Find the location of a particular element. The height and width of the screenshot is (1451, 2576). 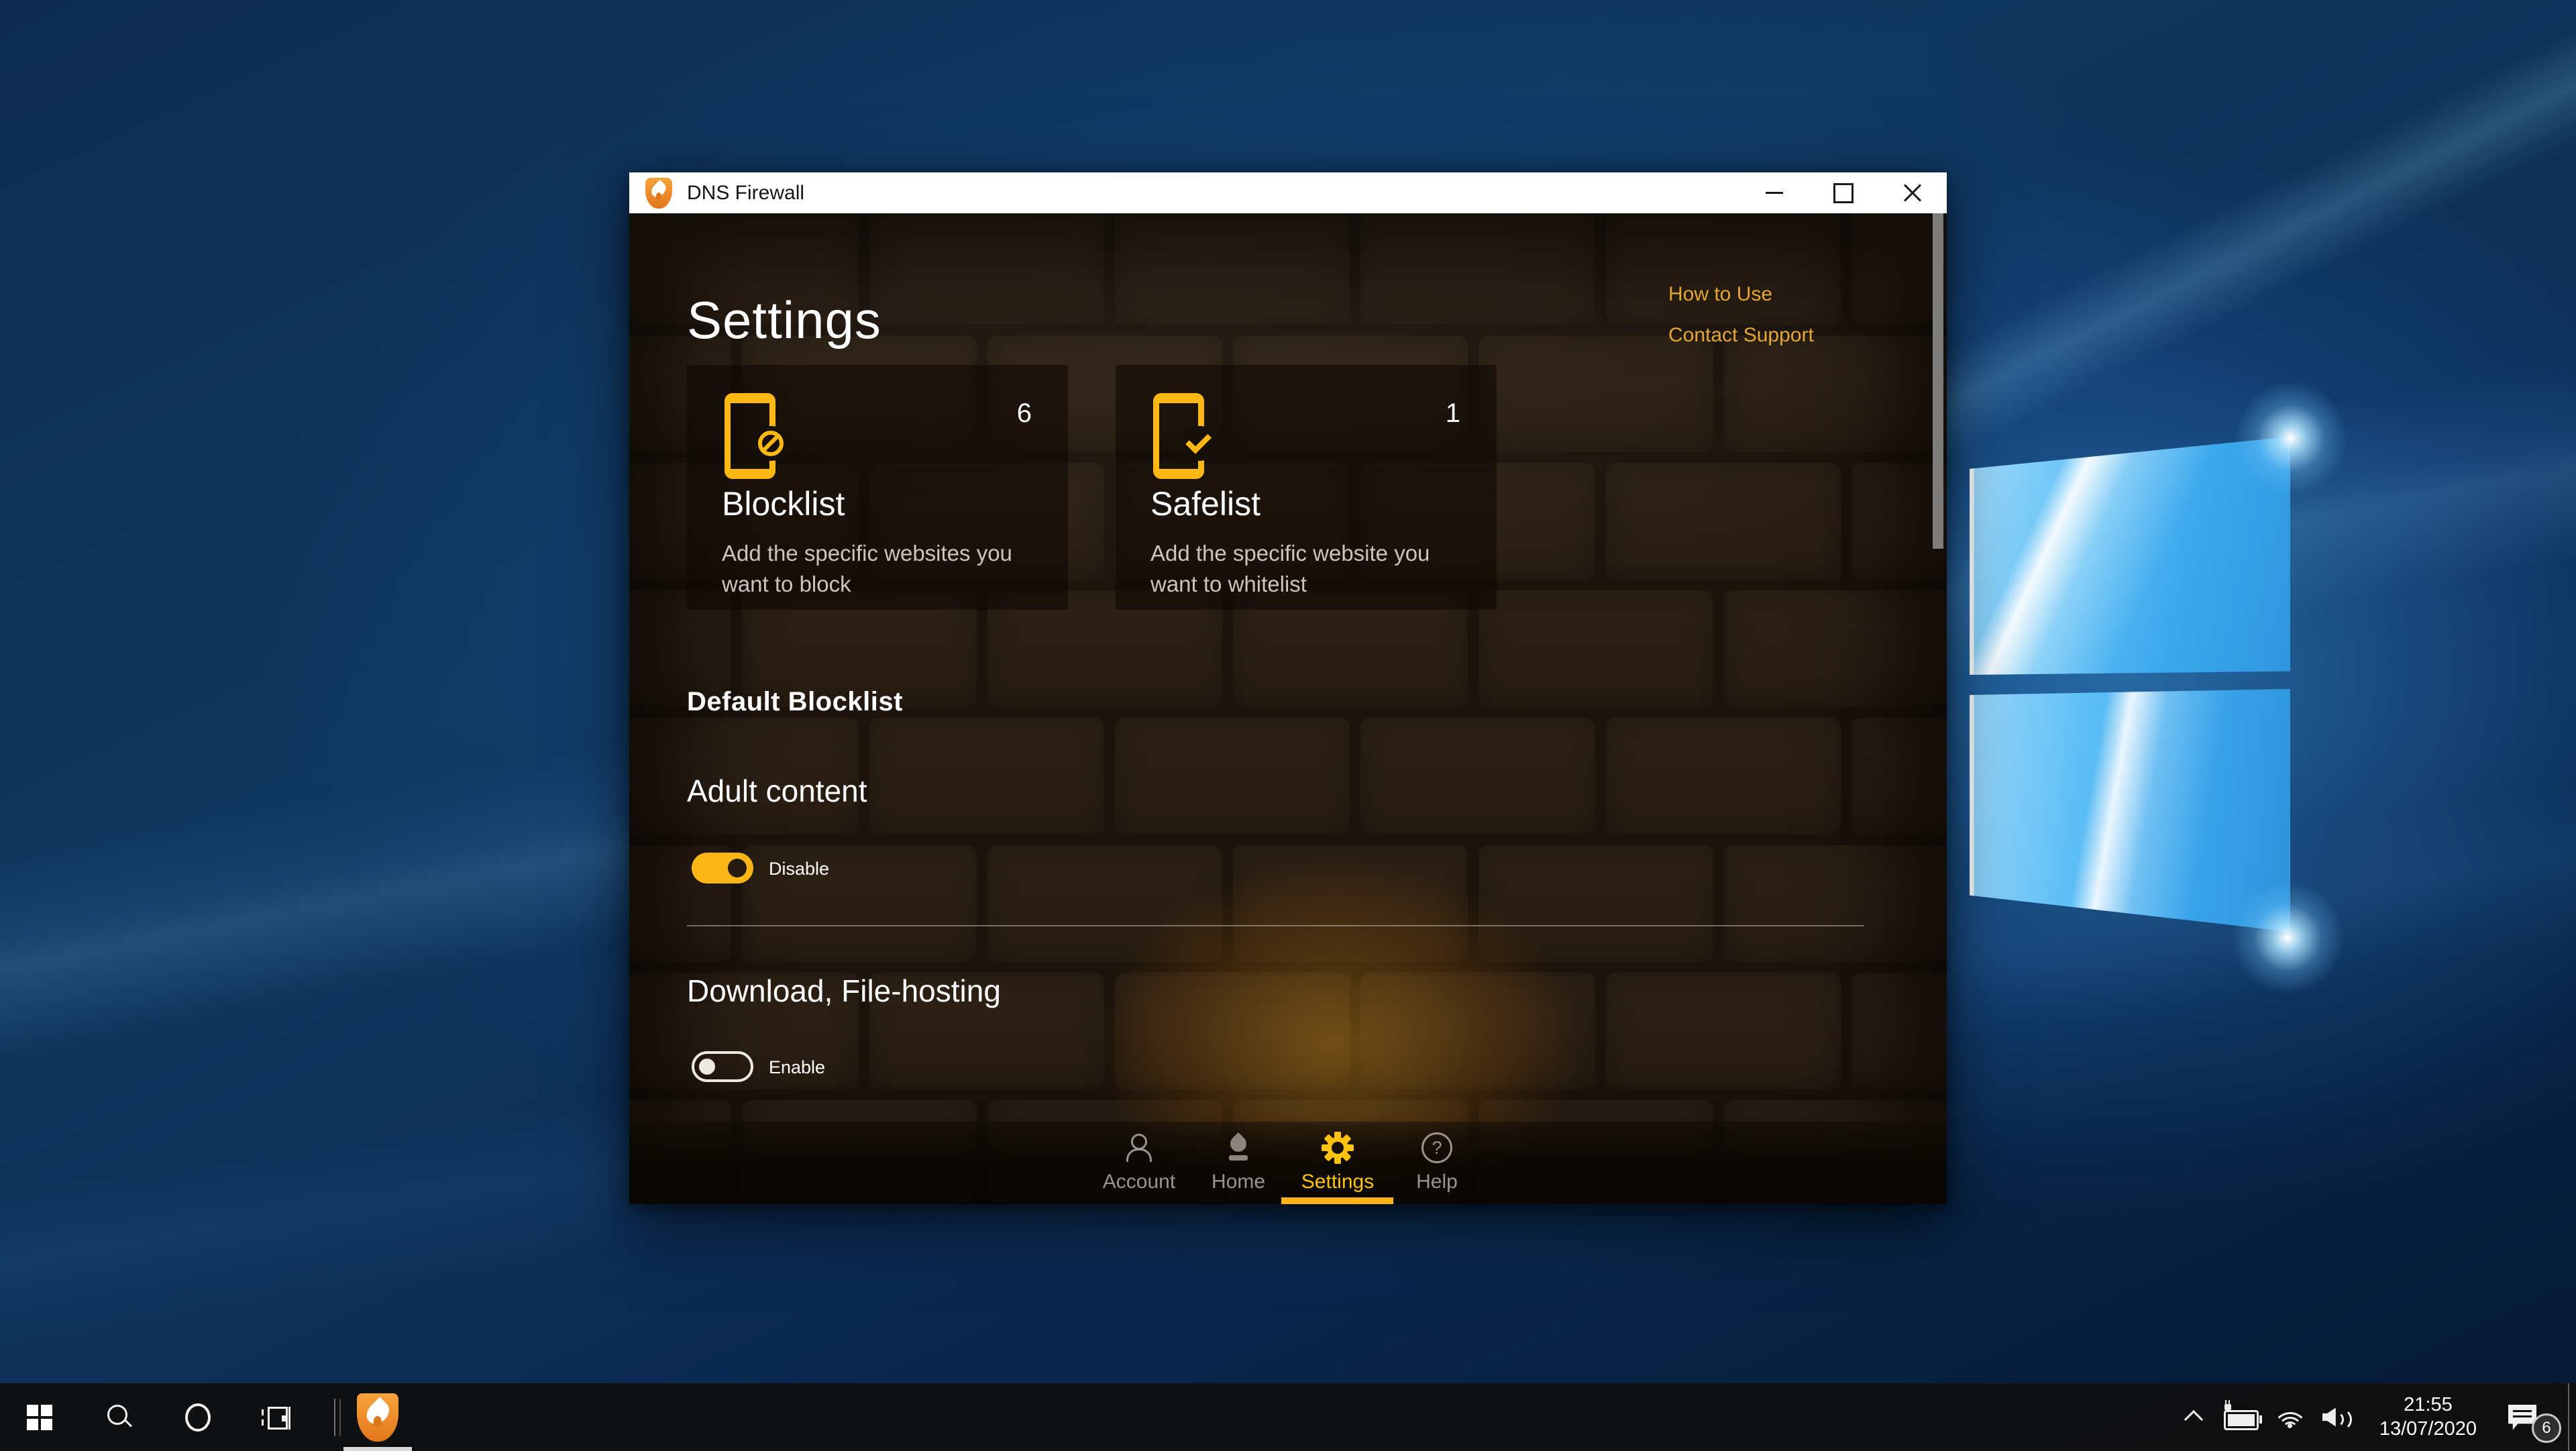

safelist-count: 1 is located at coordinates (1452, 413).